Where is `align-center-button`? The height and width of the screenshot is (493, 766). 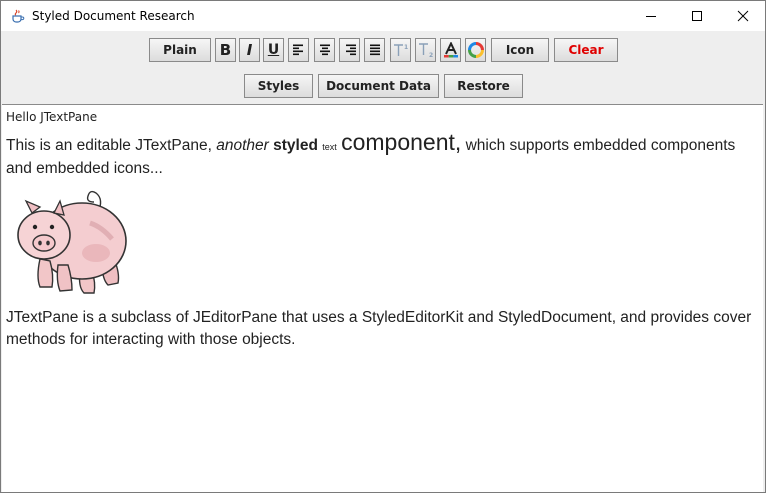 align-center-button is located at coordinates (324, 50).